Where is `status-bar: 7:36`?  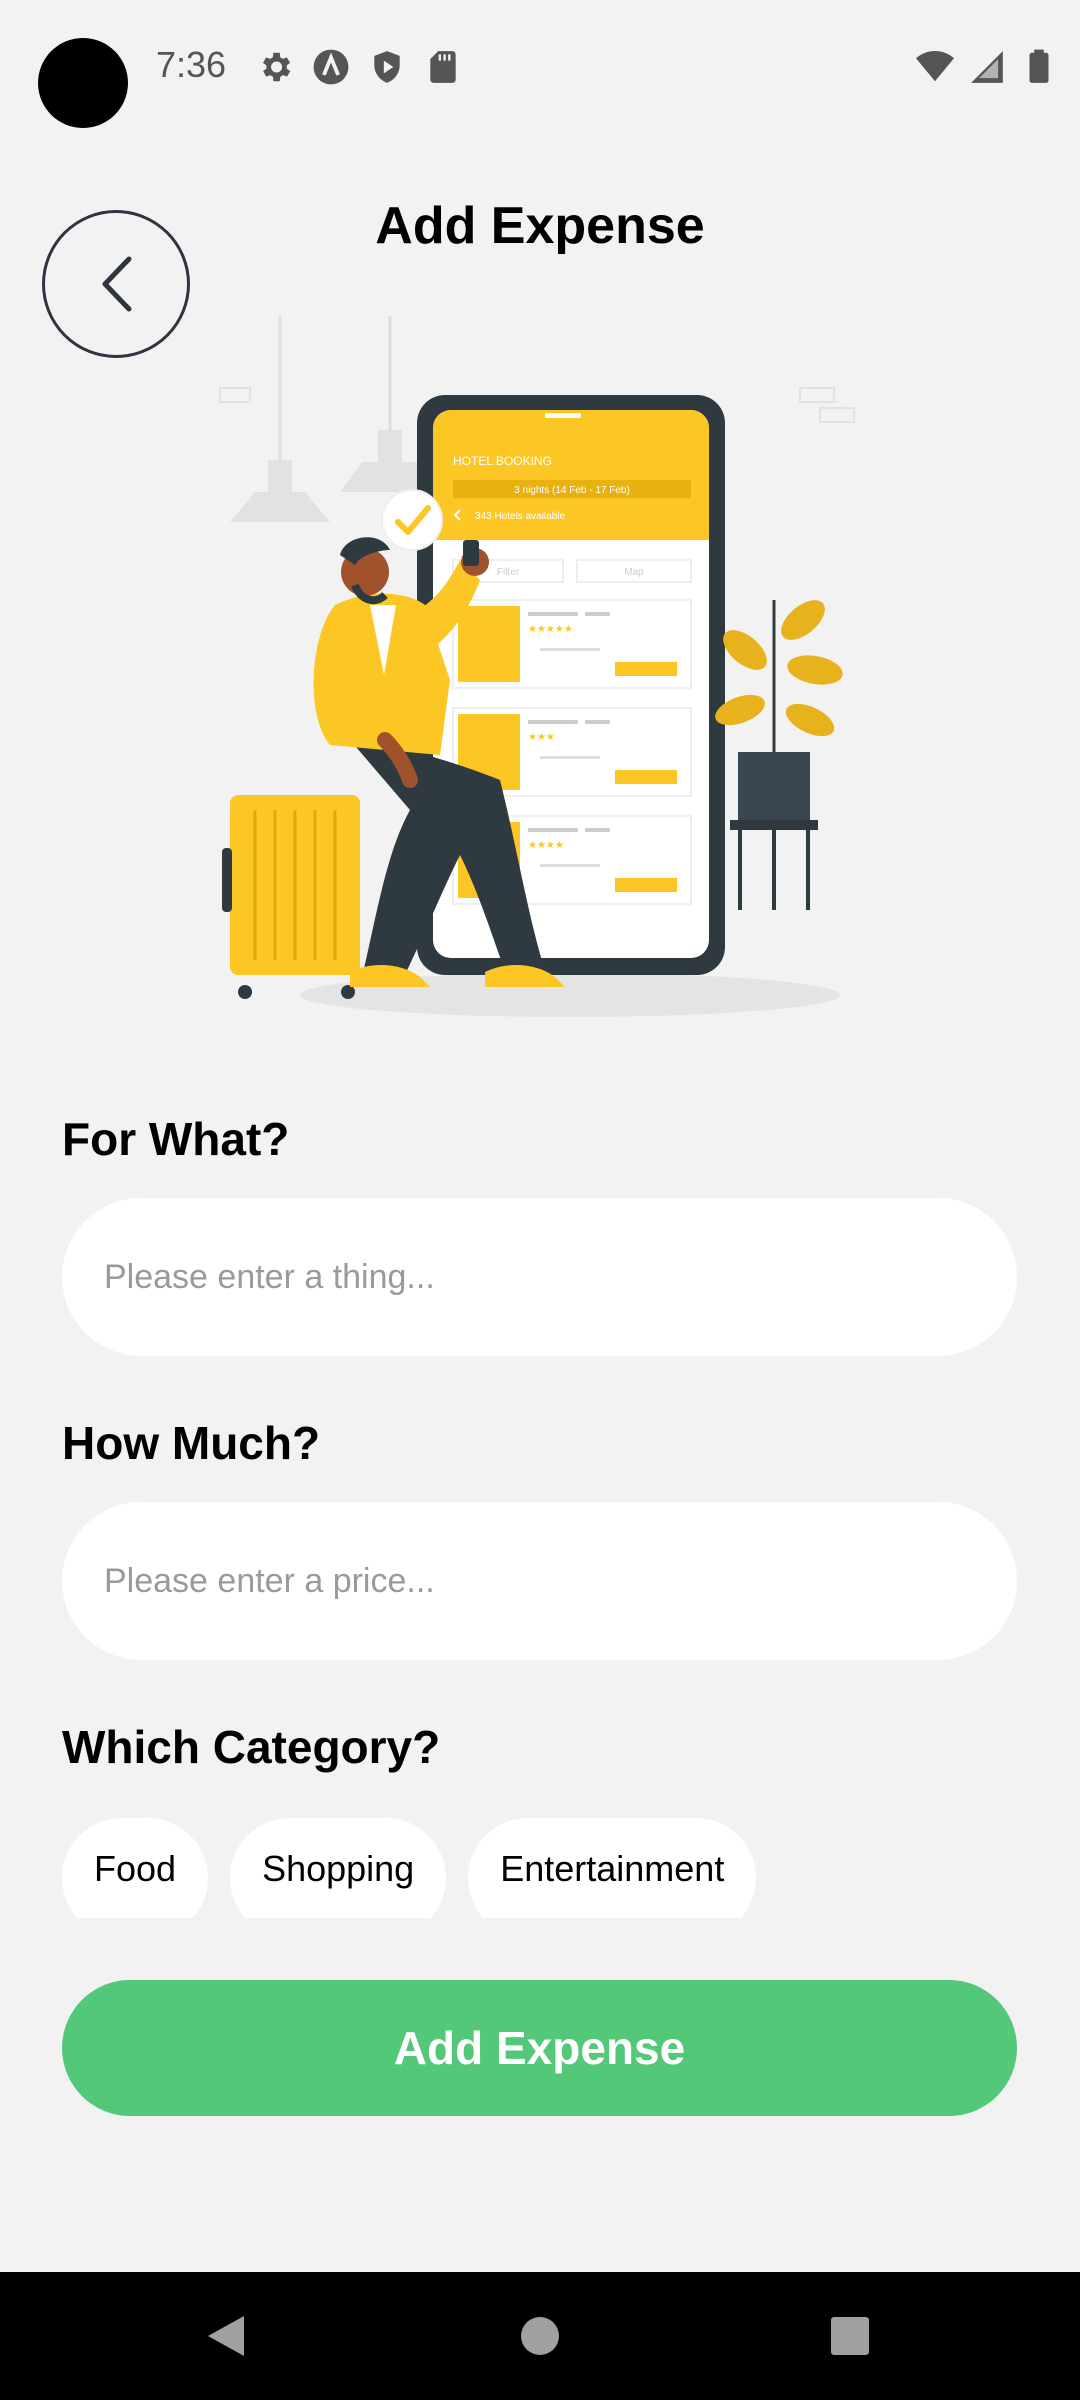
status-bar: 7:36 is located at coordinates (540, 65).